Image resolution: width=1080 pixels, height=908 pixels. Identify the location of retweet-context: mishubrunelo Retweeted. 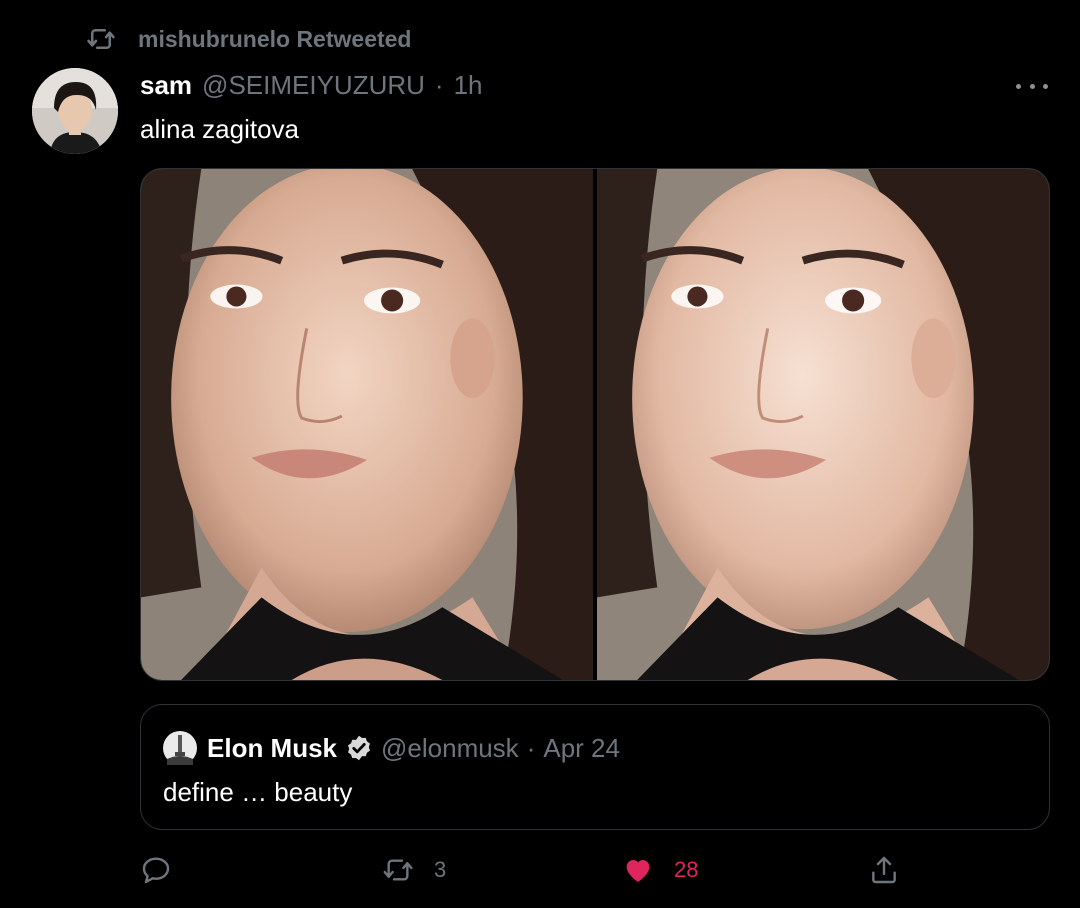
(248, 39).